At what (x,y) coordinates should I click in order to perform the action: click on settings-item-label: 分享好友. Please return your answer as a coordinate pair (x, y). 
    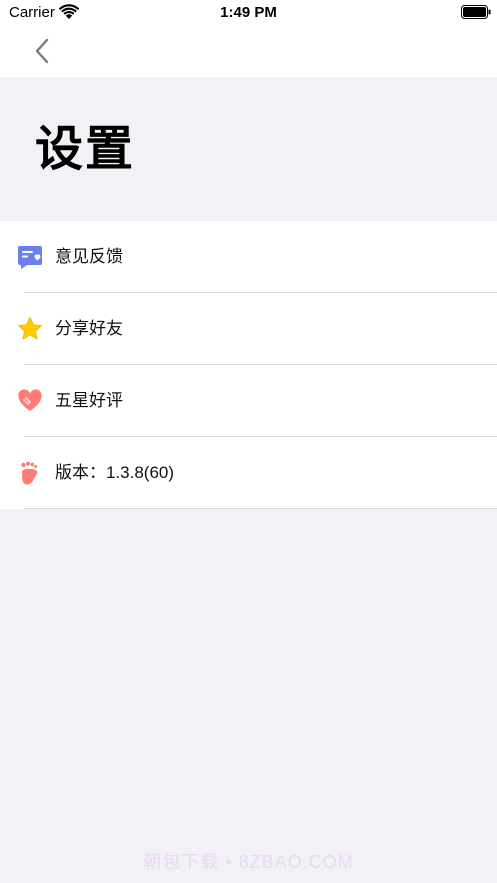
    Looking at the image, I should click on (89, 328).